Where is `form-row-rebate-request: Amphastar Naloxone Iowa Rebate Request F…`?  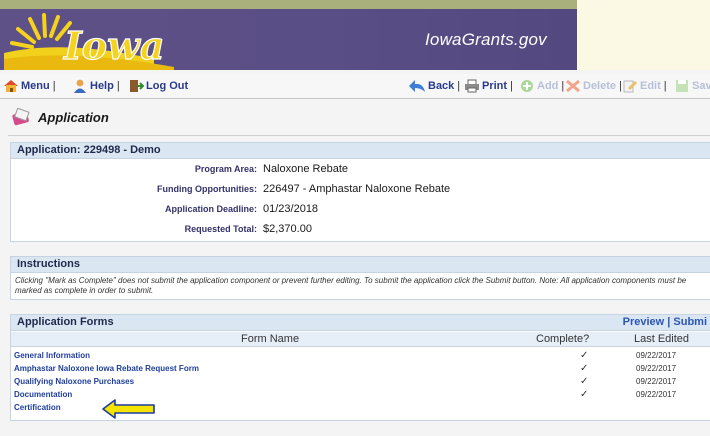 form-row-rebate-request: Amphastar Naloxone Iowa Rebate Request F… is located at coordinates (360, 369).